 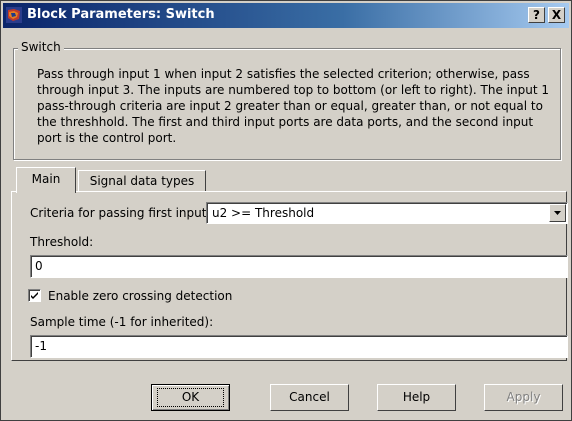 I want to click on close-title-button: X, so click(x=556, y=15).